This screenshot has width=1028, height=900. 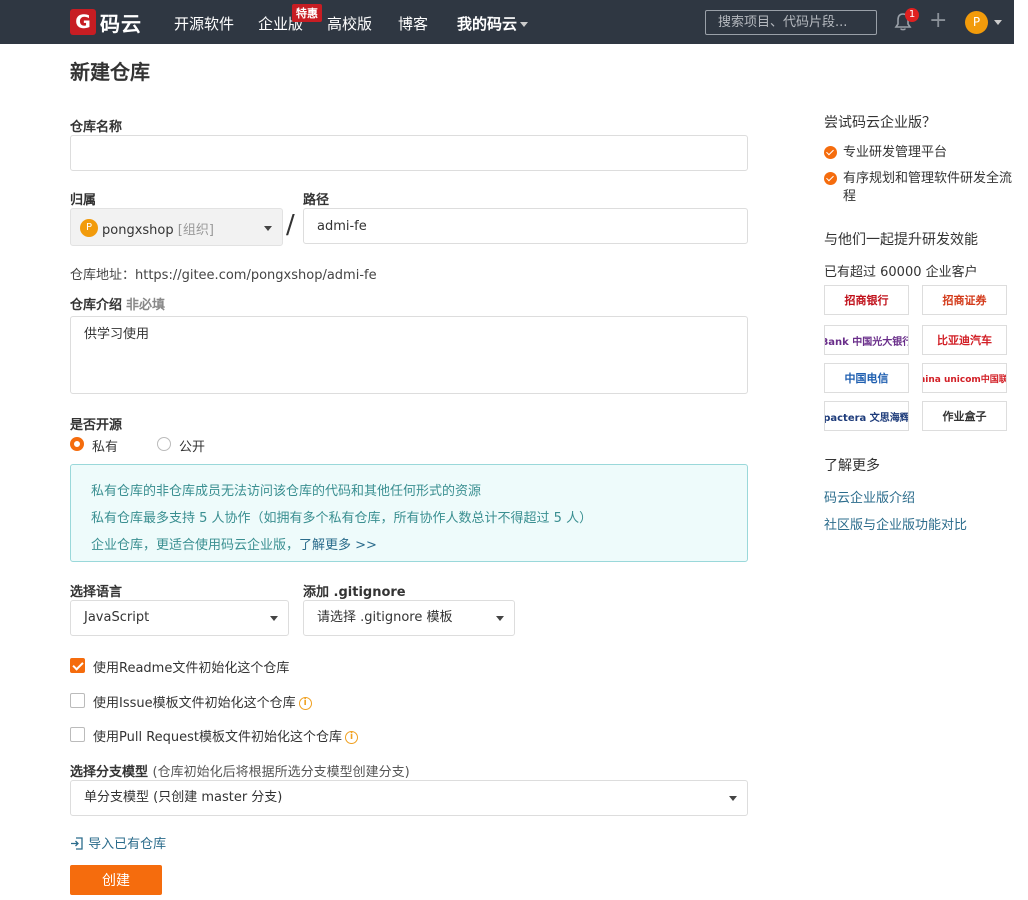 I want to click on branch-model-select: 单分支模型 (只创建 master 分支), so click(x=409, y=798).